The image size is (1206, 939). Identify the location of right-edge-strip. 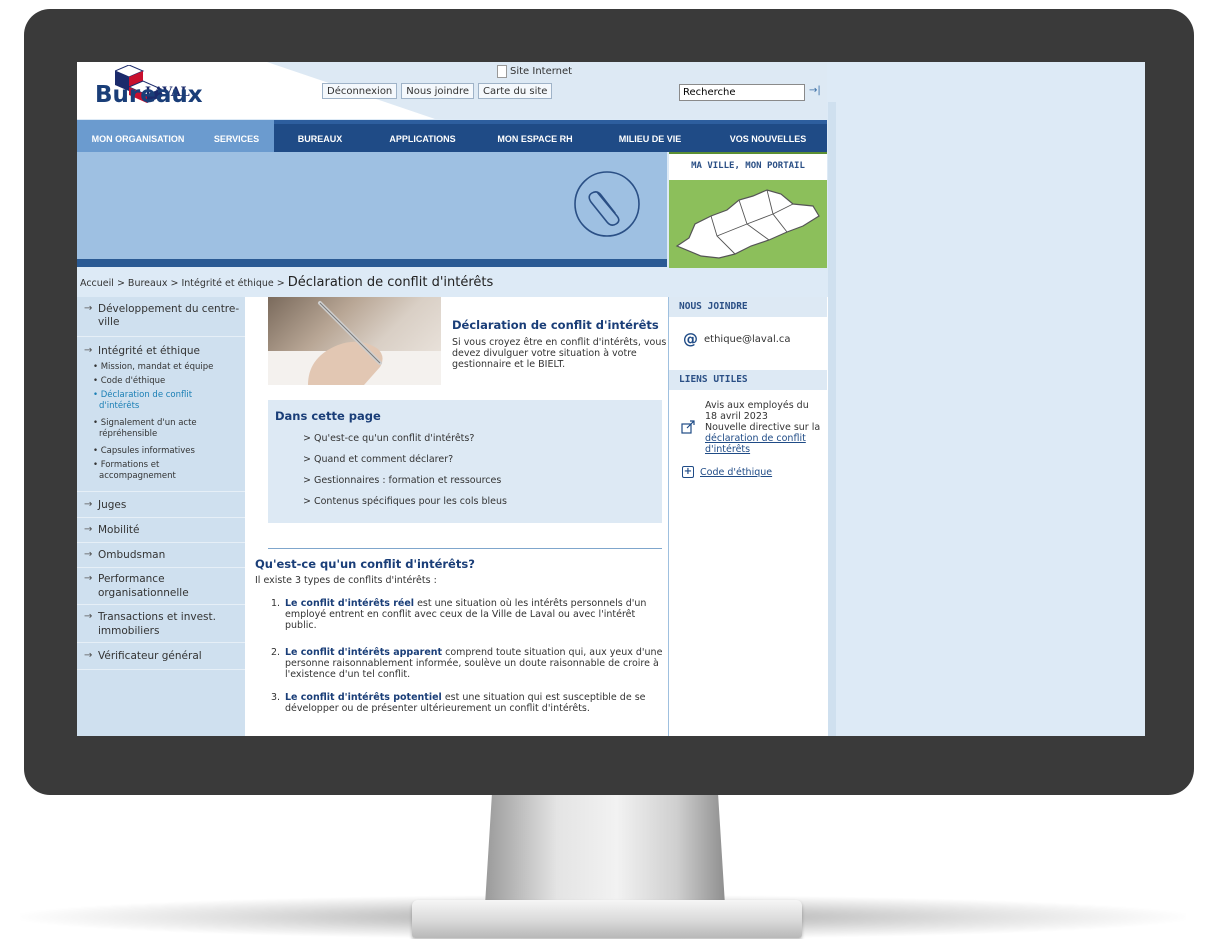
(832, 419).